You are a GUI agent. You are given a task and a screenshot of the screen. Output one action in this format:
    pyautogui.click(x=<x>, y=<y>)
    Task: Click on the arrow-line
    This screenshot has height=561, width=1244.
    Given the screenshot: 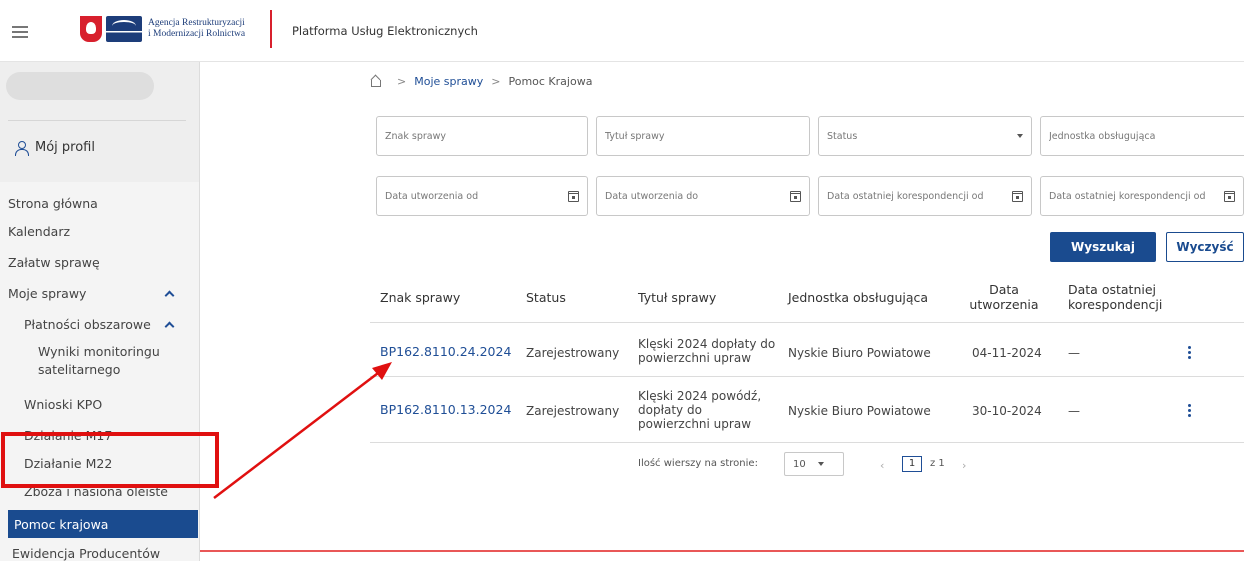 What is the action you would take?
    pyautogui.click(x=298, y=434)
    